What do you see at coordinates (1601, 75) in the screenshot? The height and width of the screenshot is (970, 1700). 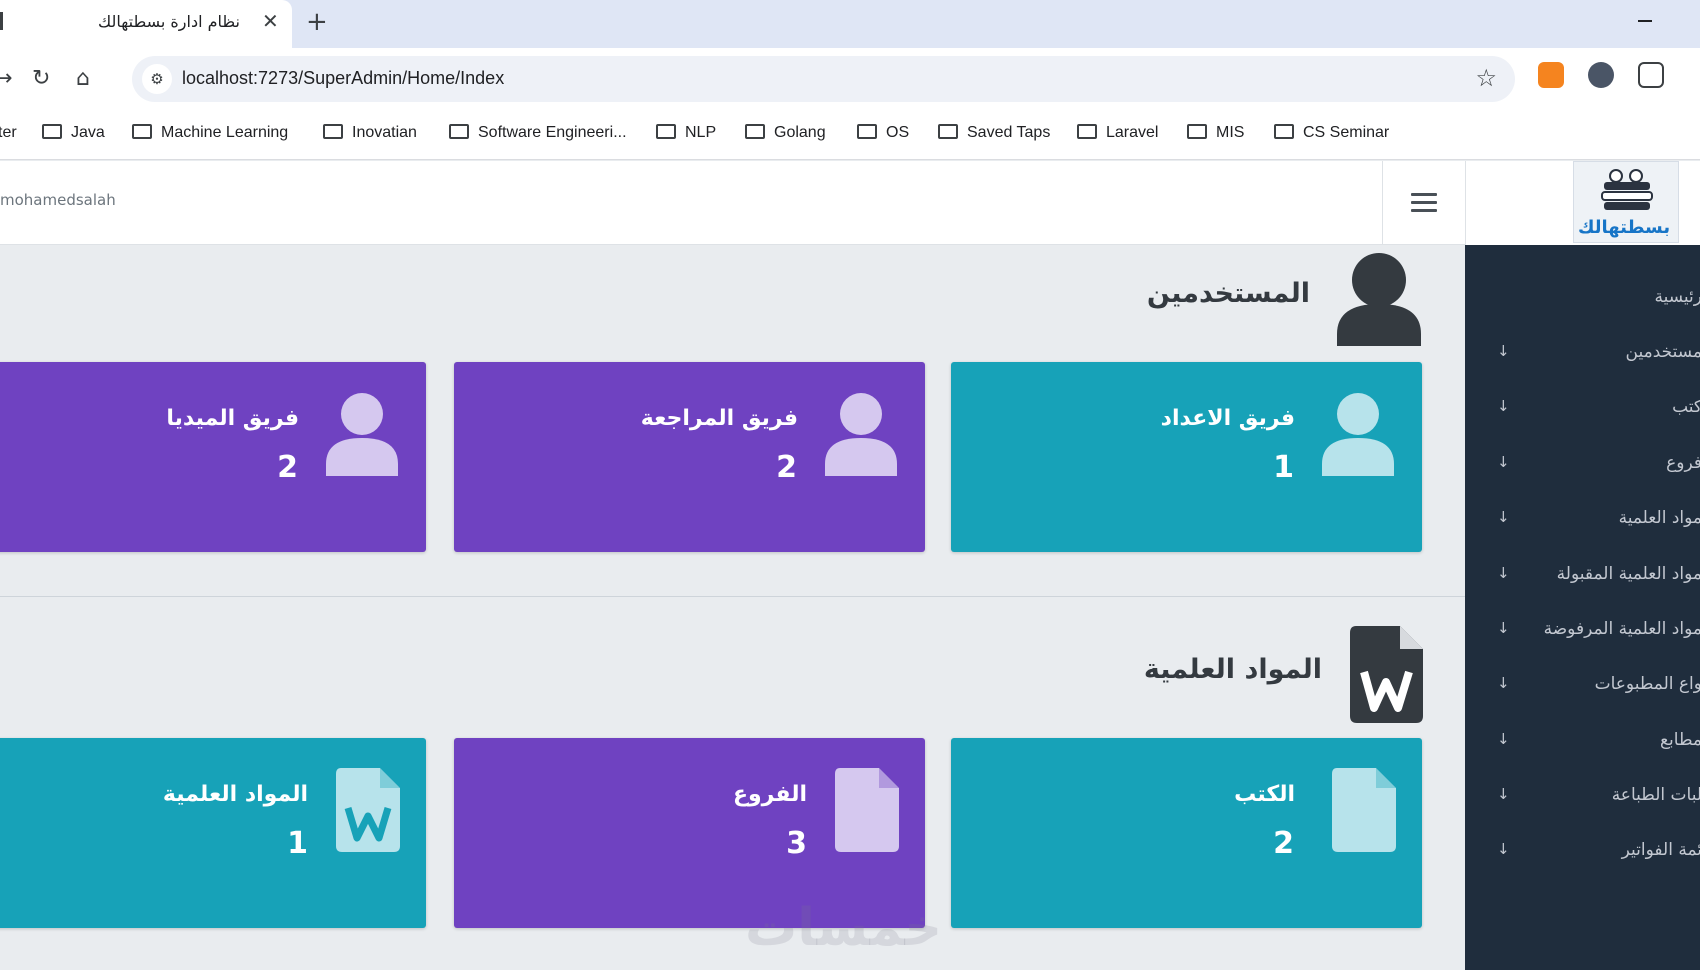 I see `extension-avatar-icon` at bounding box center [1601, 75].